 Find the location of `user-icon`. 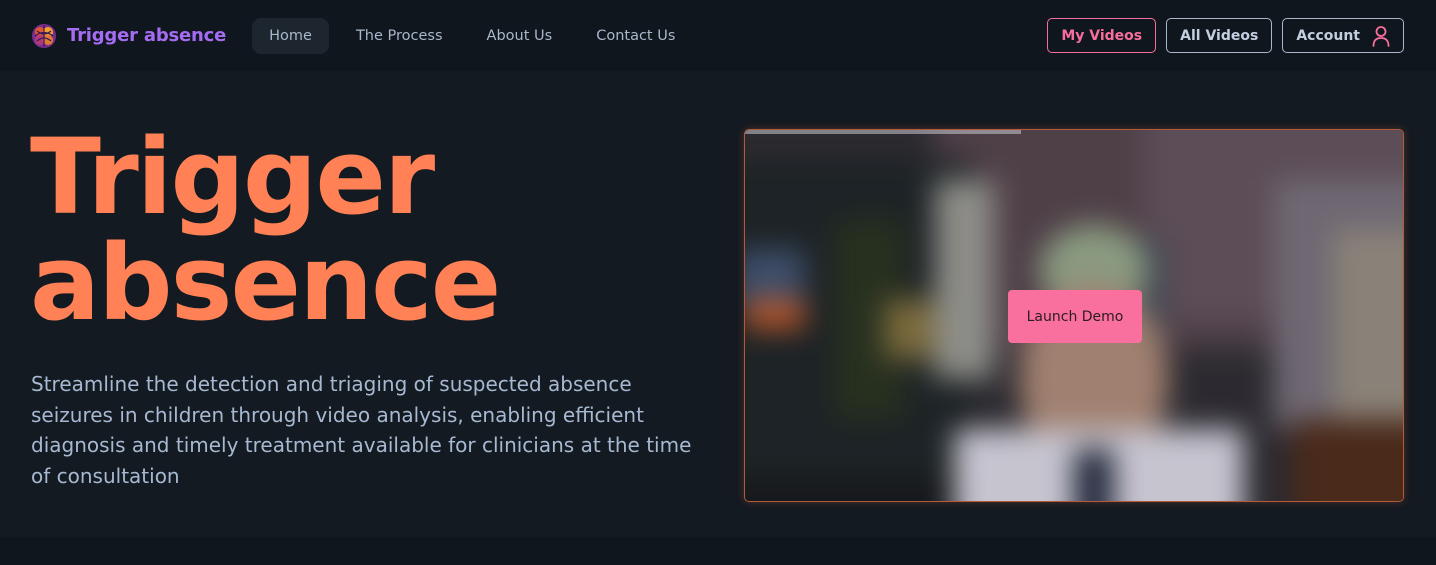

user-icon is located at coordinates (1381, 36).